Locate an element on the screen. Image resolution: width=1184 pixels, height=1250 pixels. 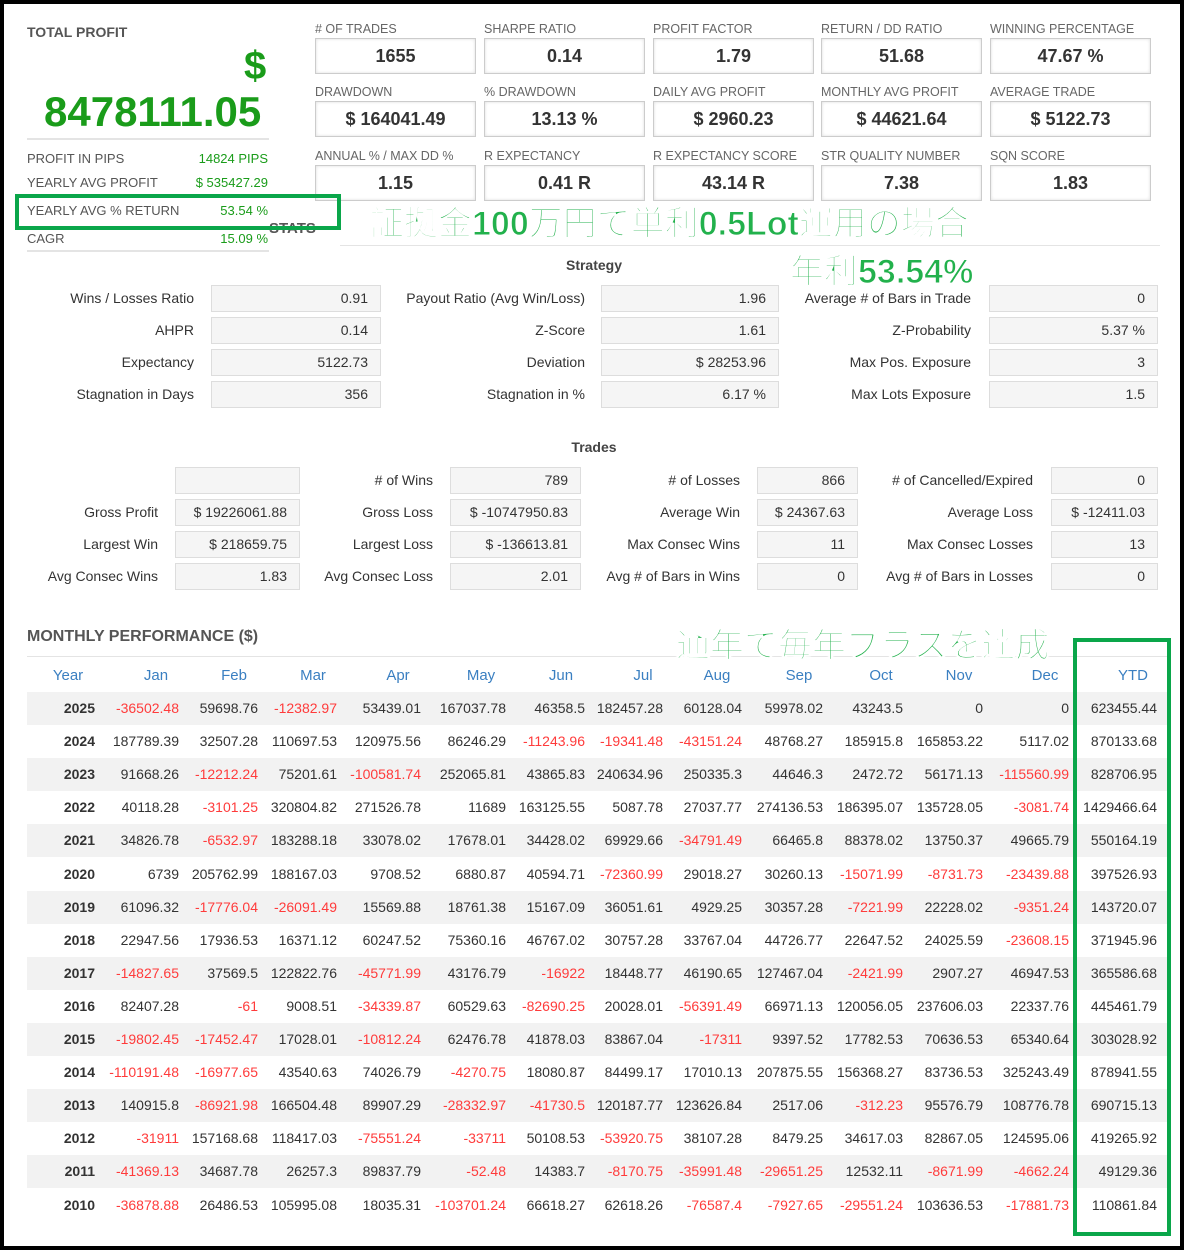
stat-value-box: $ 5122.73 is located at coordinates (1070, 119).